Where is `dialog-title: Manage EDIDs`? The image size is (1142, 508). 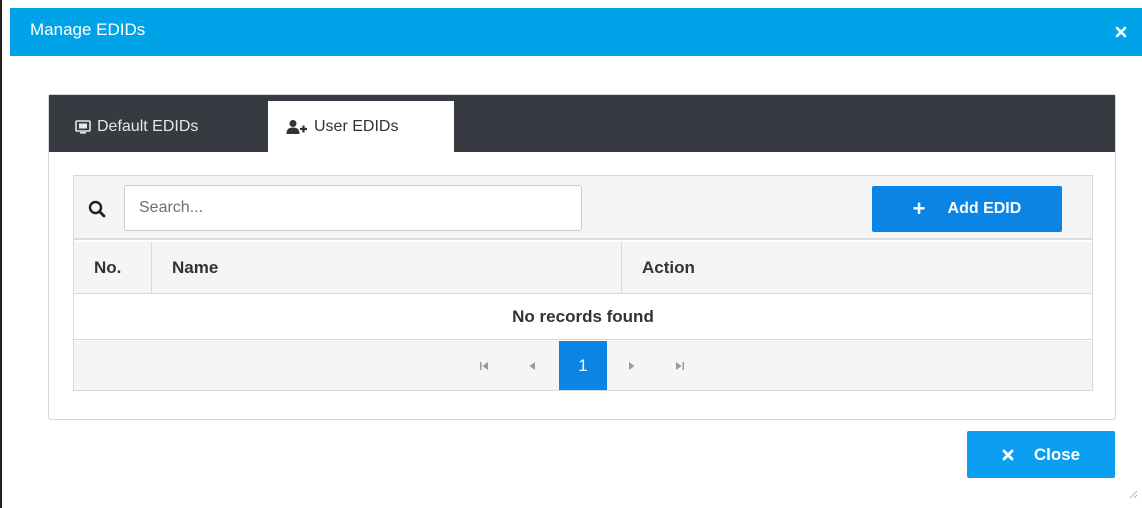
dialog-title: Manage EDIDs is located at coordinates (88, 29).